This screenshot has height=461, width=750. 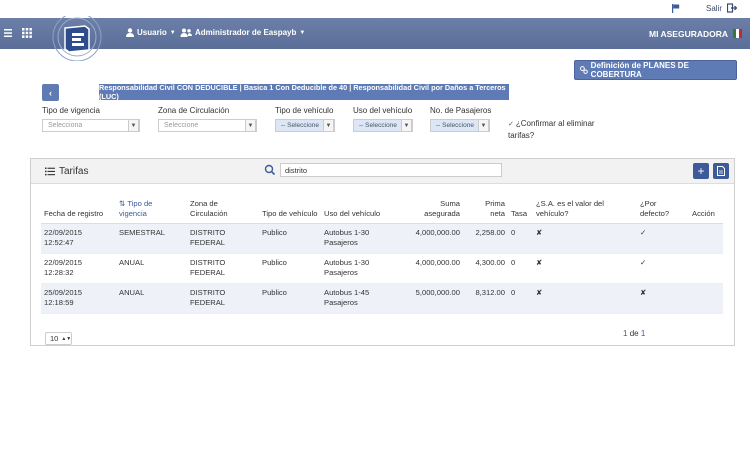 I want to click on zona-label: Zona de Circulación, so click(x=194, y=110).